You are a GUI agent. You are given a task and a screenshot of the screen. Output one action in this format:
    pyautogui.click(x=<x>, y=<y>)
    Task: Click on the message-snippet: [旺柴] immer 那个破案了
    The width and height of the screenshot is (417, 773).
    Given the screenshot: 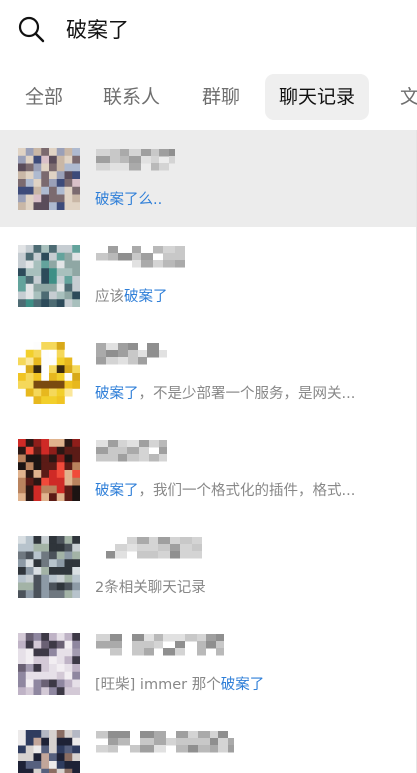 What is the action you would take?
    pyautogui.click(x=245, y=683)
    